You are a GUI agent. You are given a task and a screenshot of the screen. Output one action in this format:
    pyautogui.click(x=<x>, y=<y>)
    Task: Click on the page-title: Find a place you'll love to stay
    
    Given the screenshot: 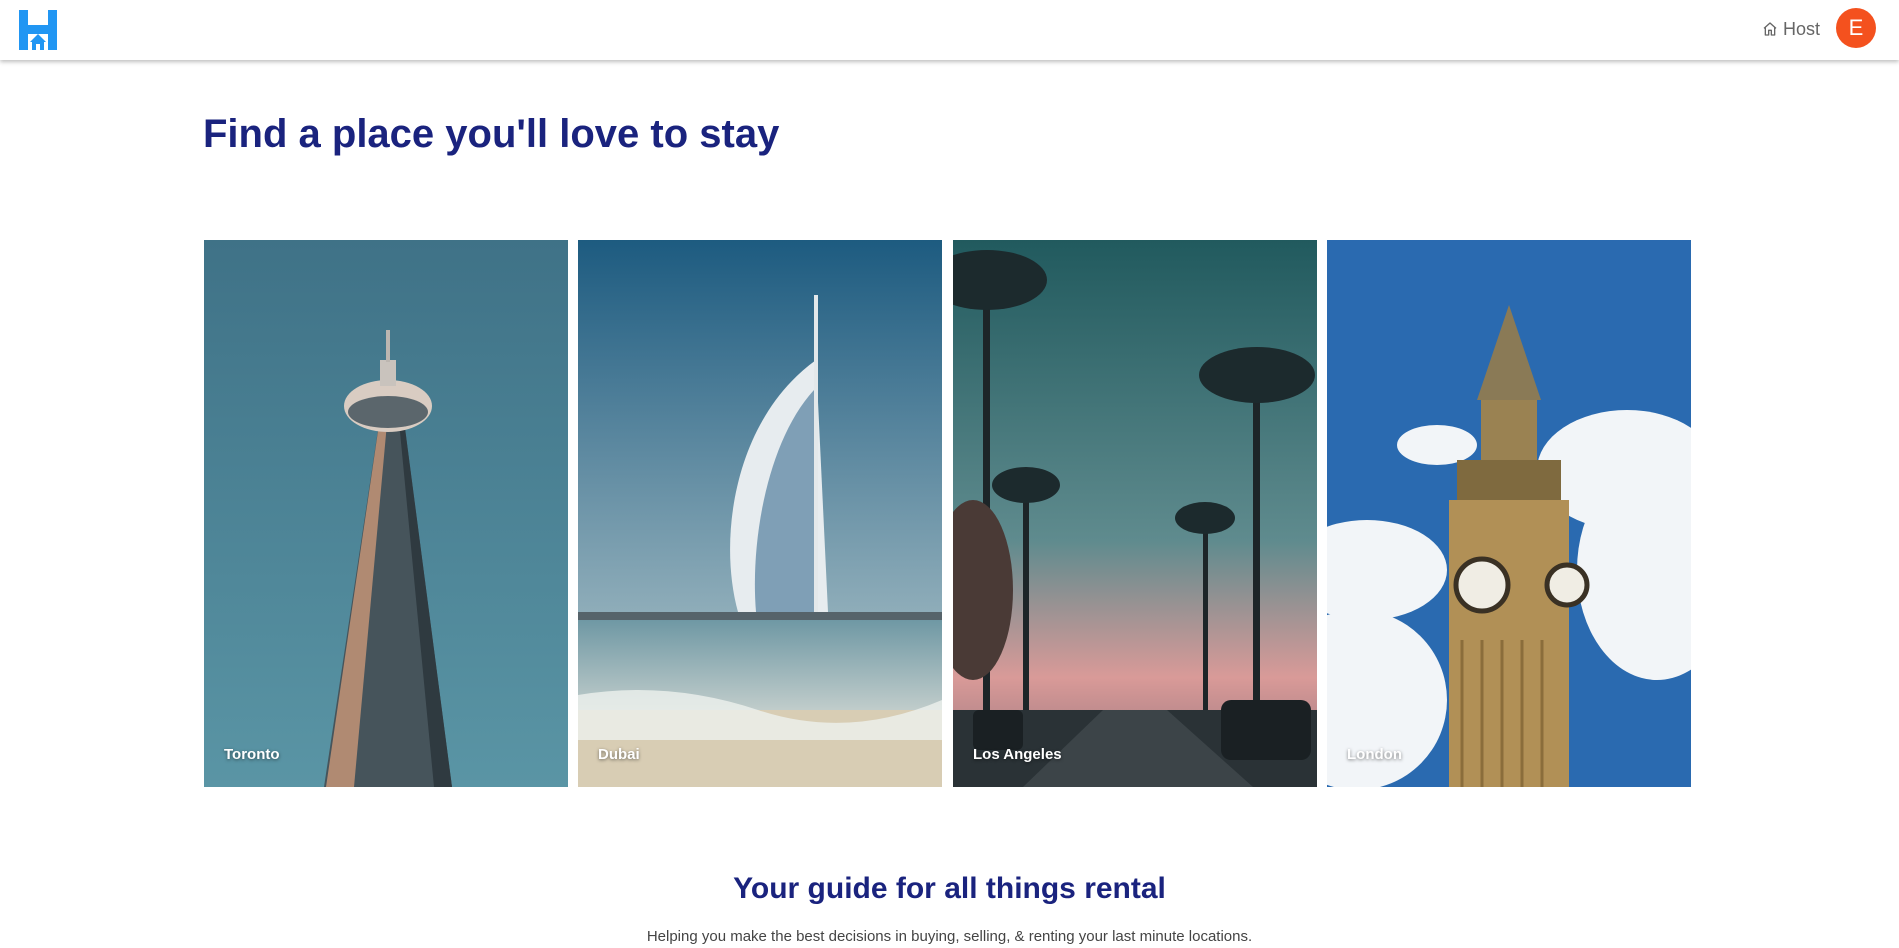 What is the action you would take?
    pyautogui.click(x=491, y=134)
    